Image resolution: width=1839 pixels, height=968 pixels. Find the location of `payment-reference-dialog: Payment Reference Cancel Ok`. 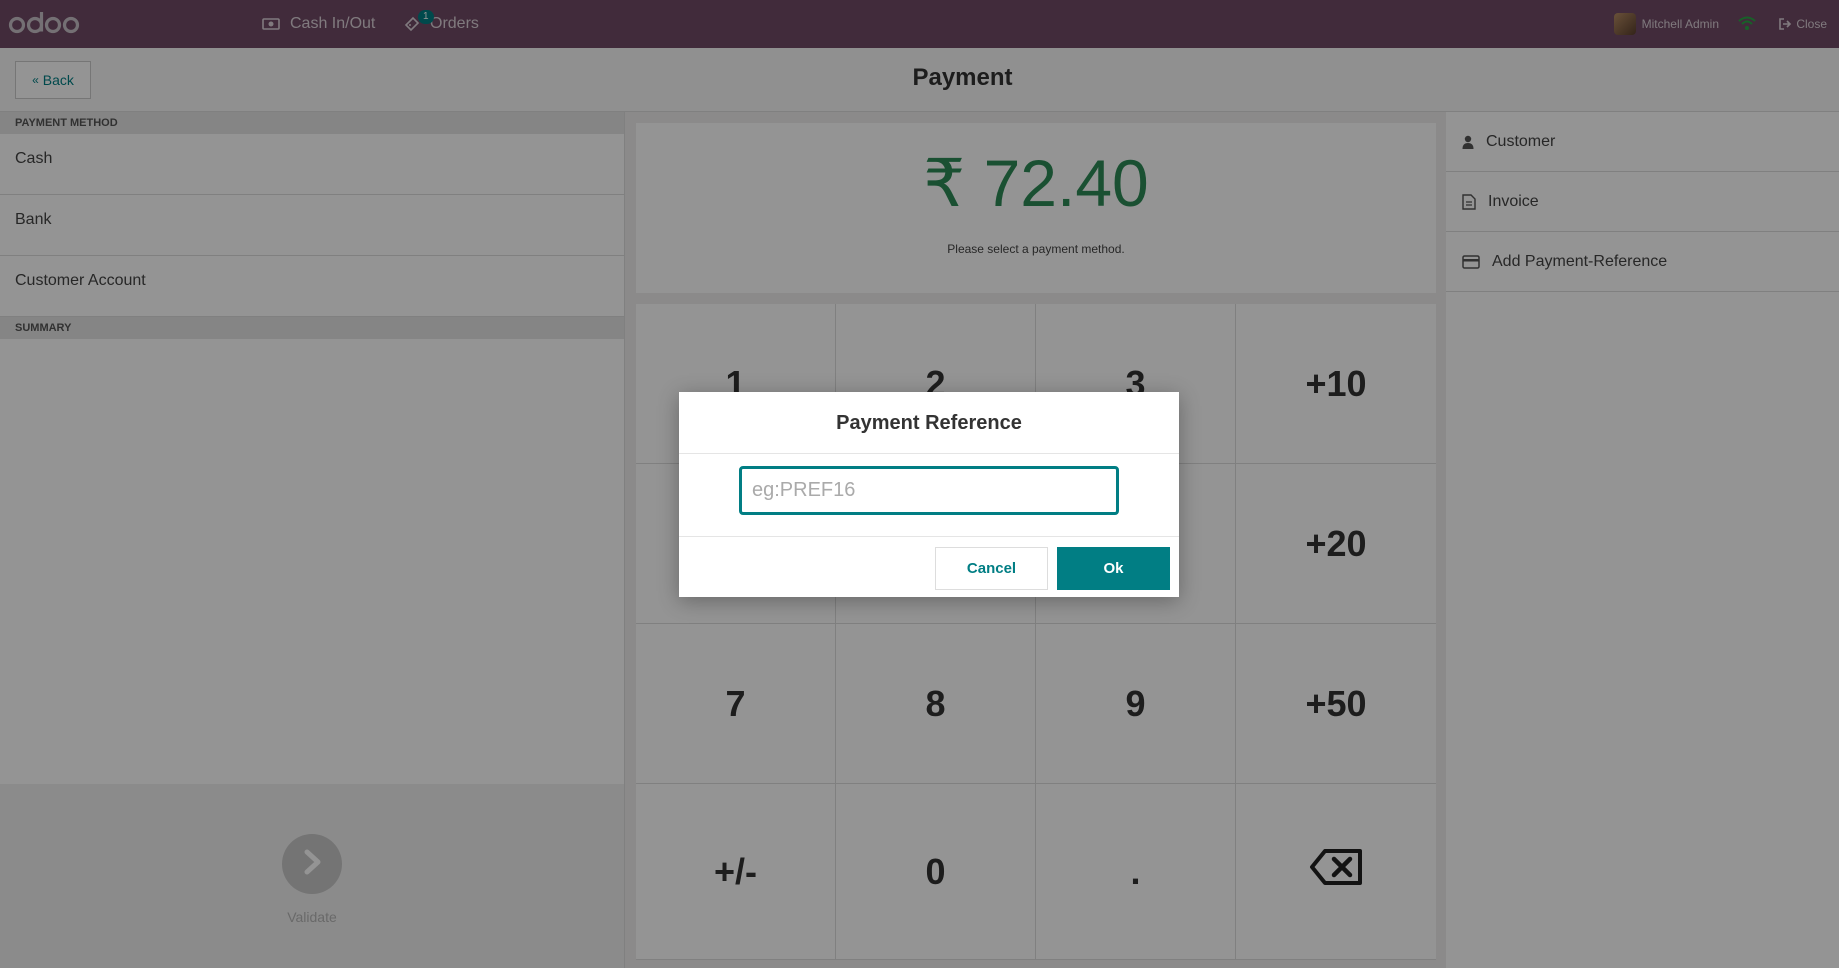

payment-reference-dialog: Payment Reference Cancel Ok is located at coordinates (929, 494).